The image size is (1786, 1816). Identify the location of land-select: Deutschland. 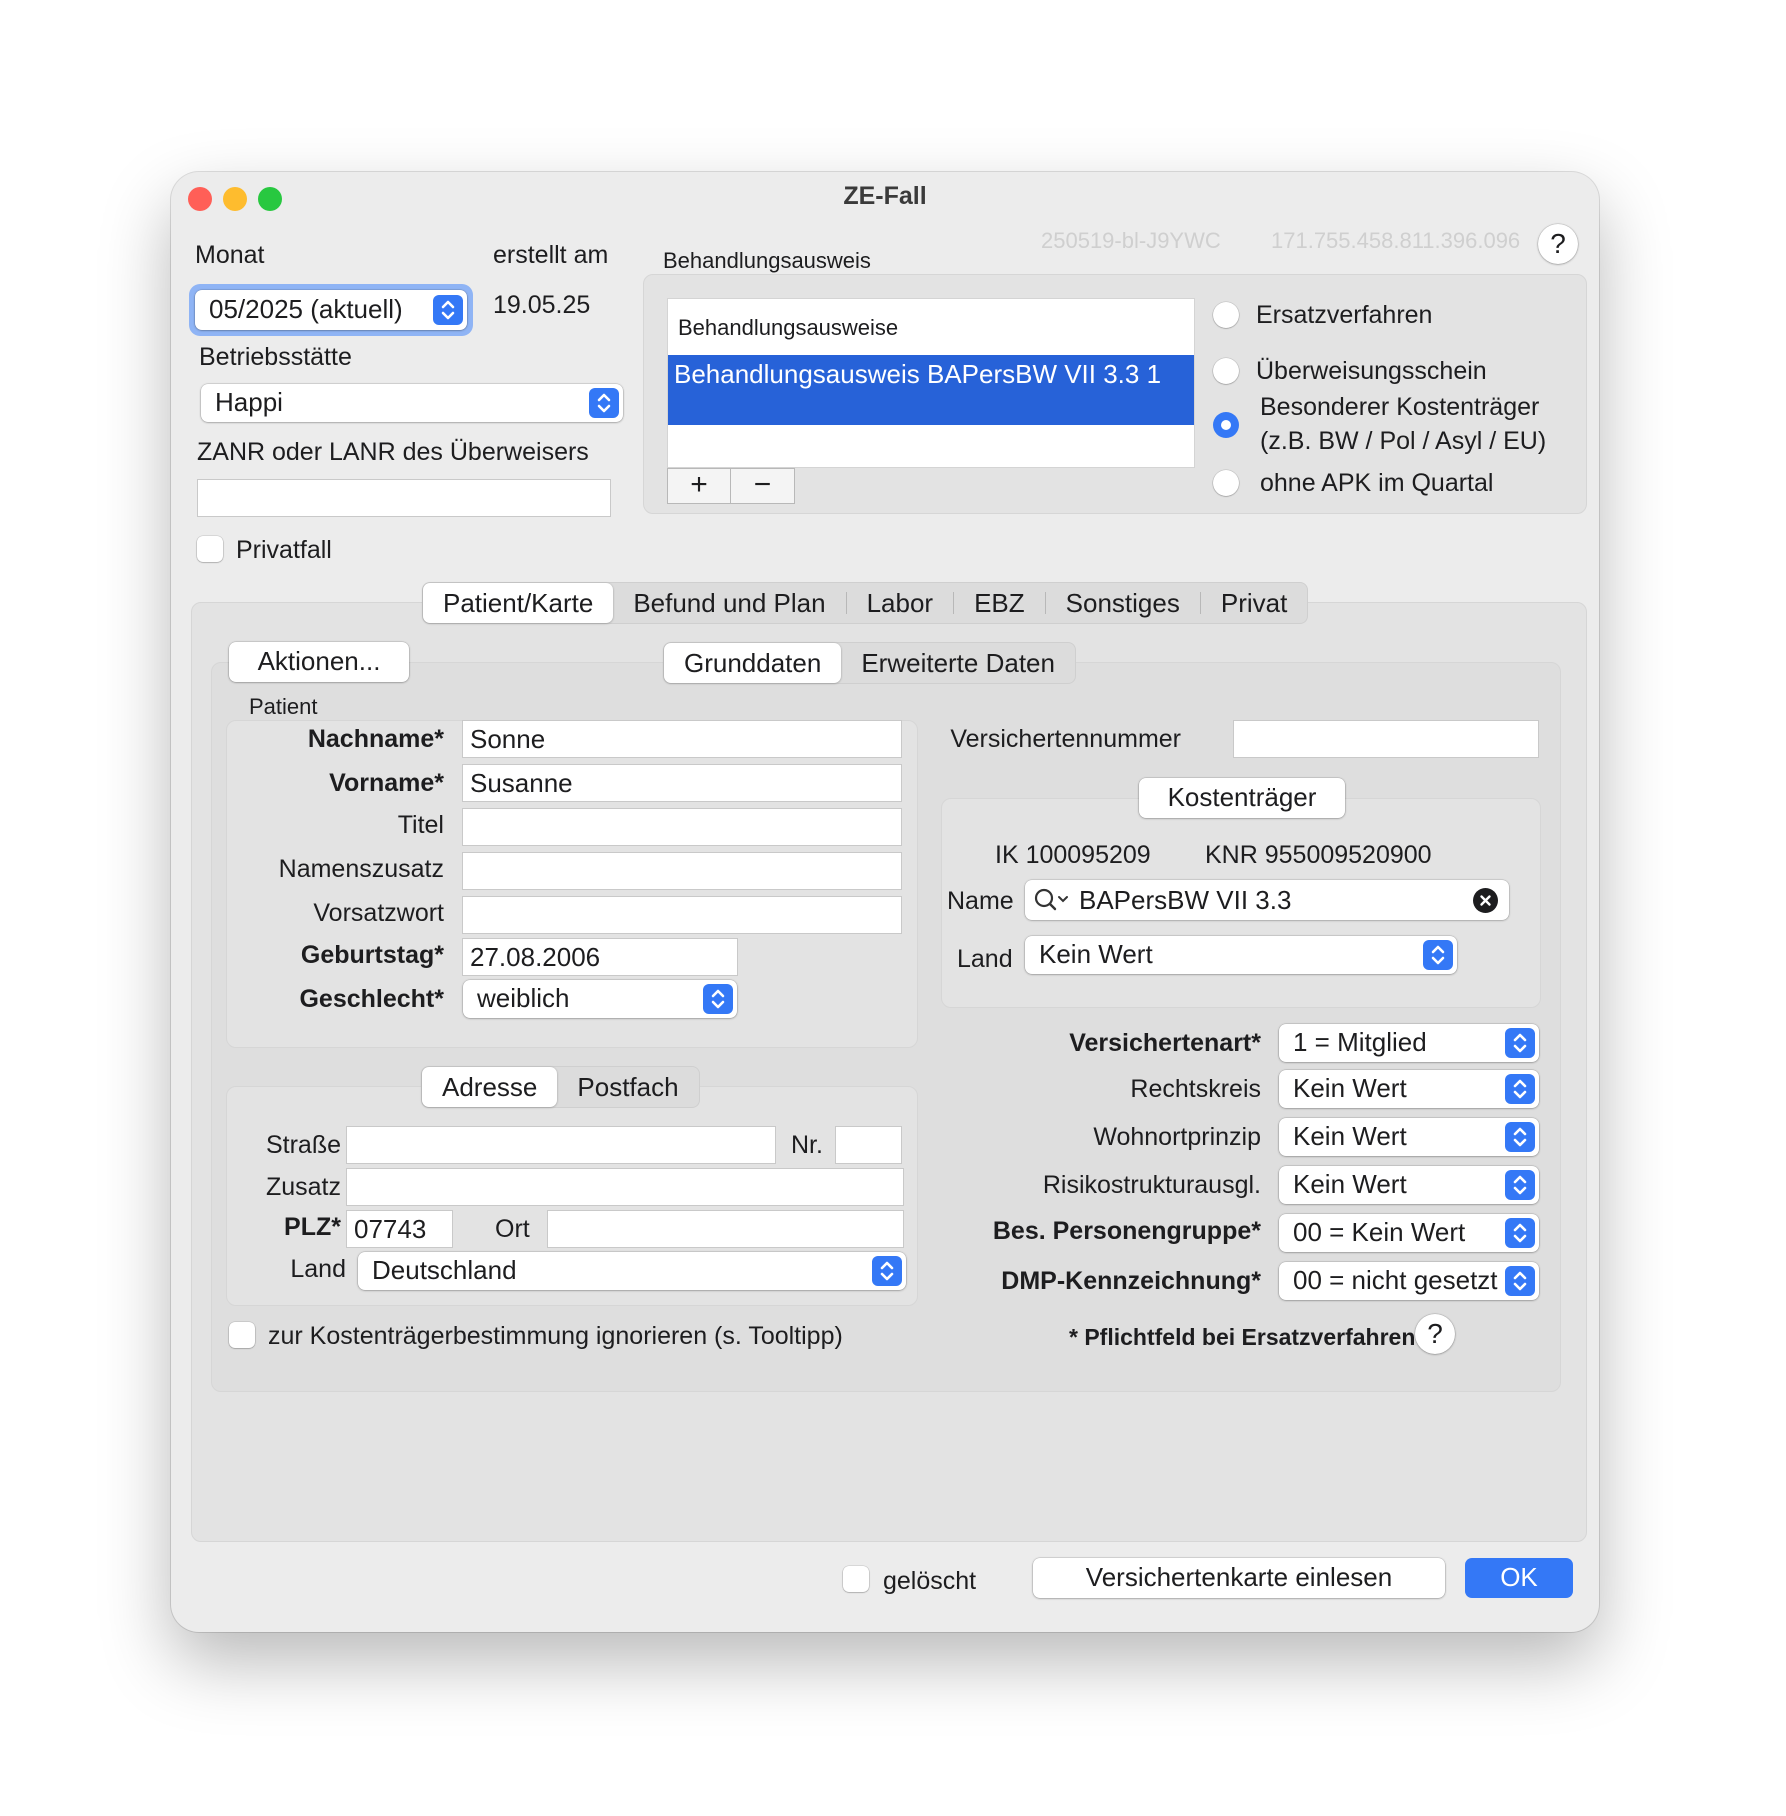
(632, 1271).